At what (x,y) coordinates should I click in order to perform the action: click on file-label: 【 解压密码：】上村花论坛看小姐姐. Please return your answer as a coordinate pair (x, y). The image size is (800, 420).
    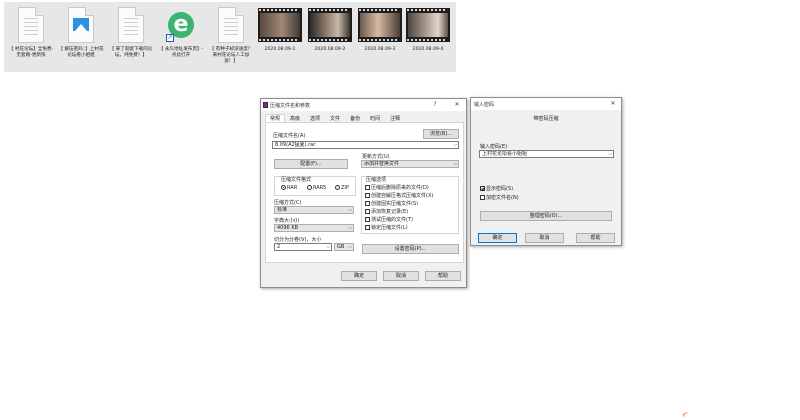
    Looking at the image, I should click on (81, 52).